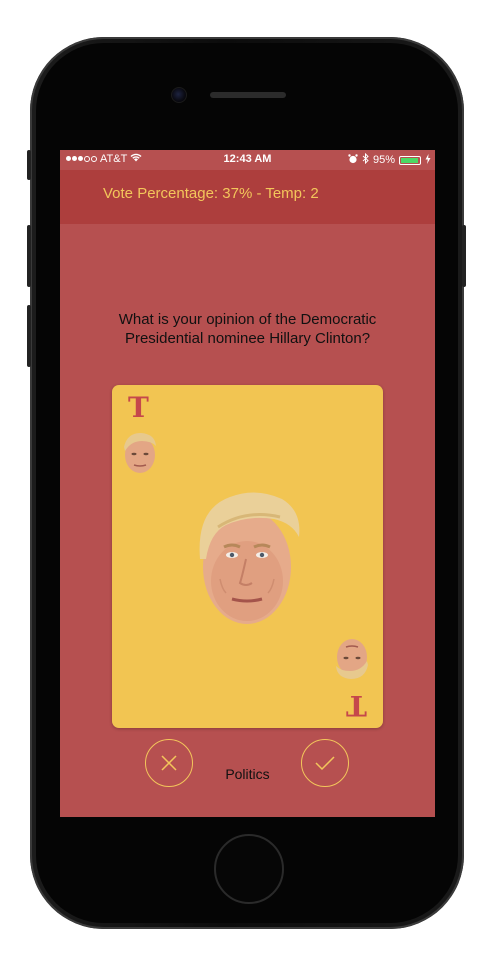 The image size is (495, 967). Describe the element at coordinates (464, 256) in the screenshot. I see `power-button` at that location.